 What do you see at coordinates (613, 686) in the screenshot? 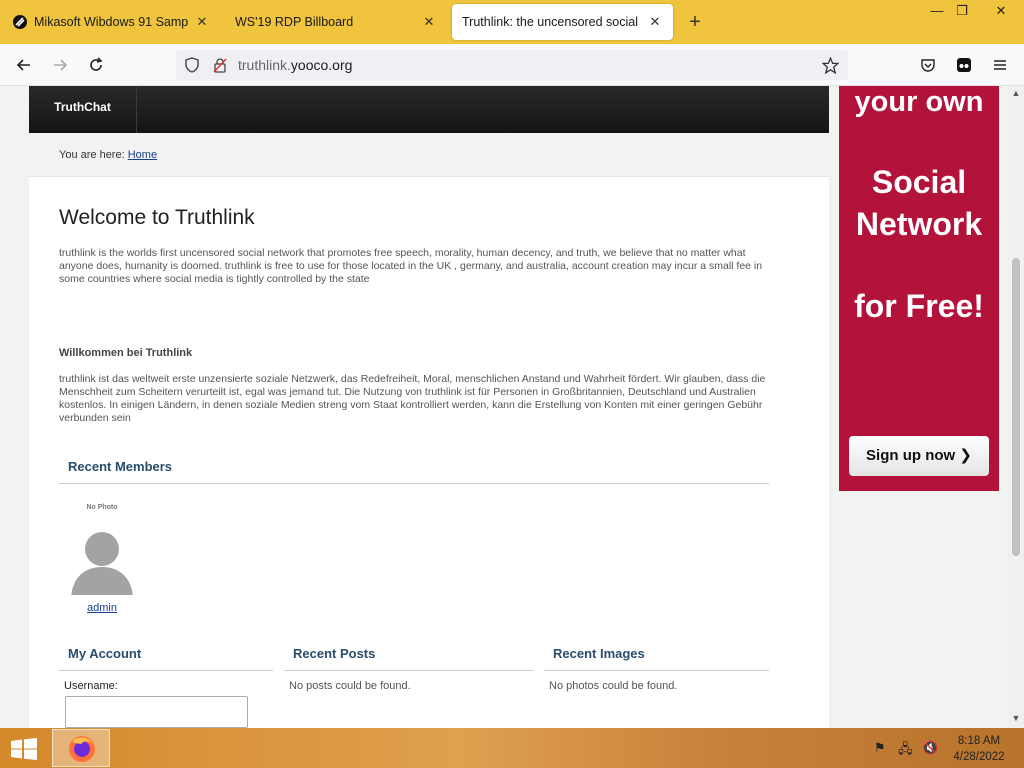
I see `recent-images-empty: No photos could be found.` at bounding box center [613, 686].